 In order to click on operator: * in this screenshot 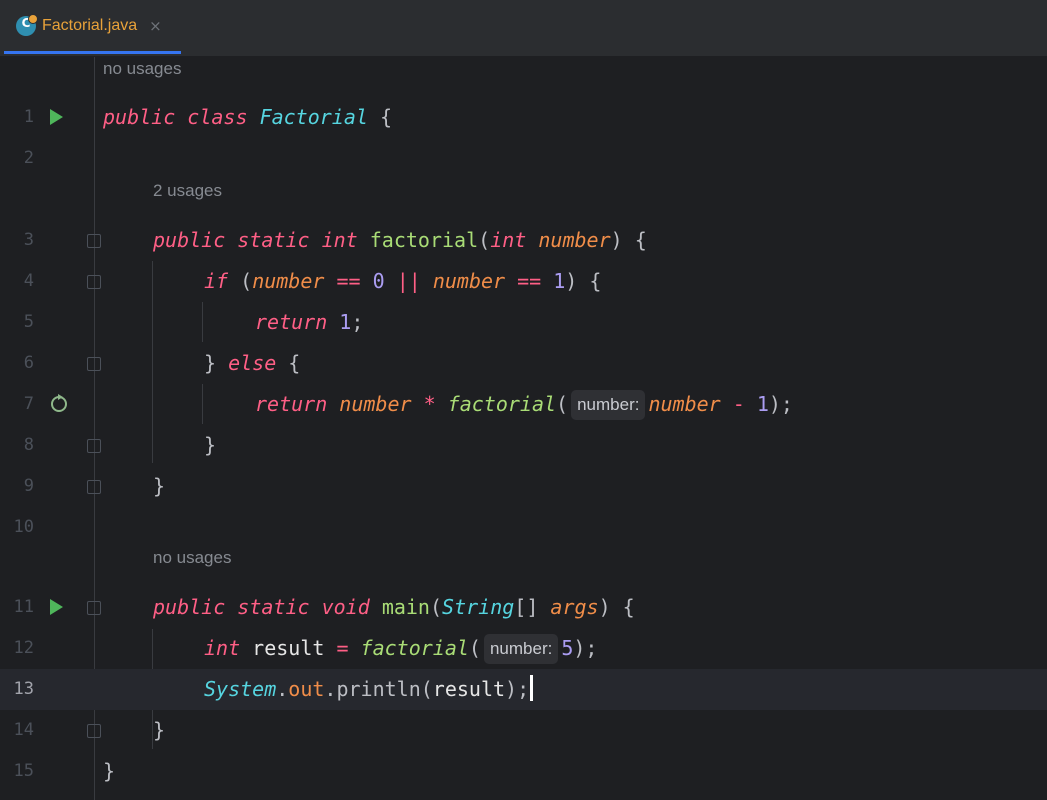, I will do `click(429, 404)`.